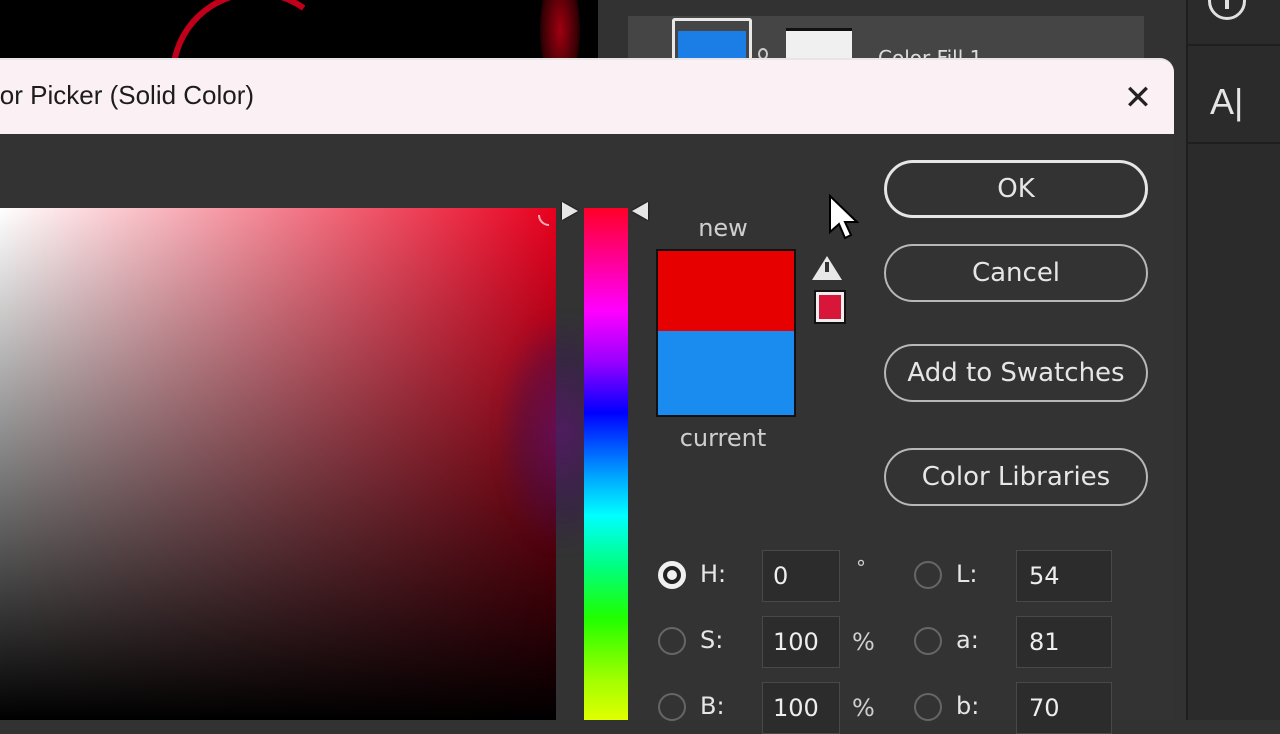  I want to click on b-field: 100, so click(801, 708).